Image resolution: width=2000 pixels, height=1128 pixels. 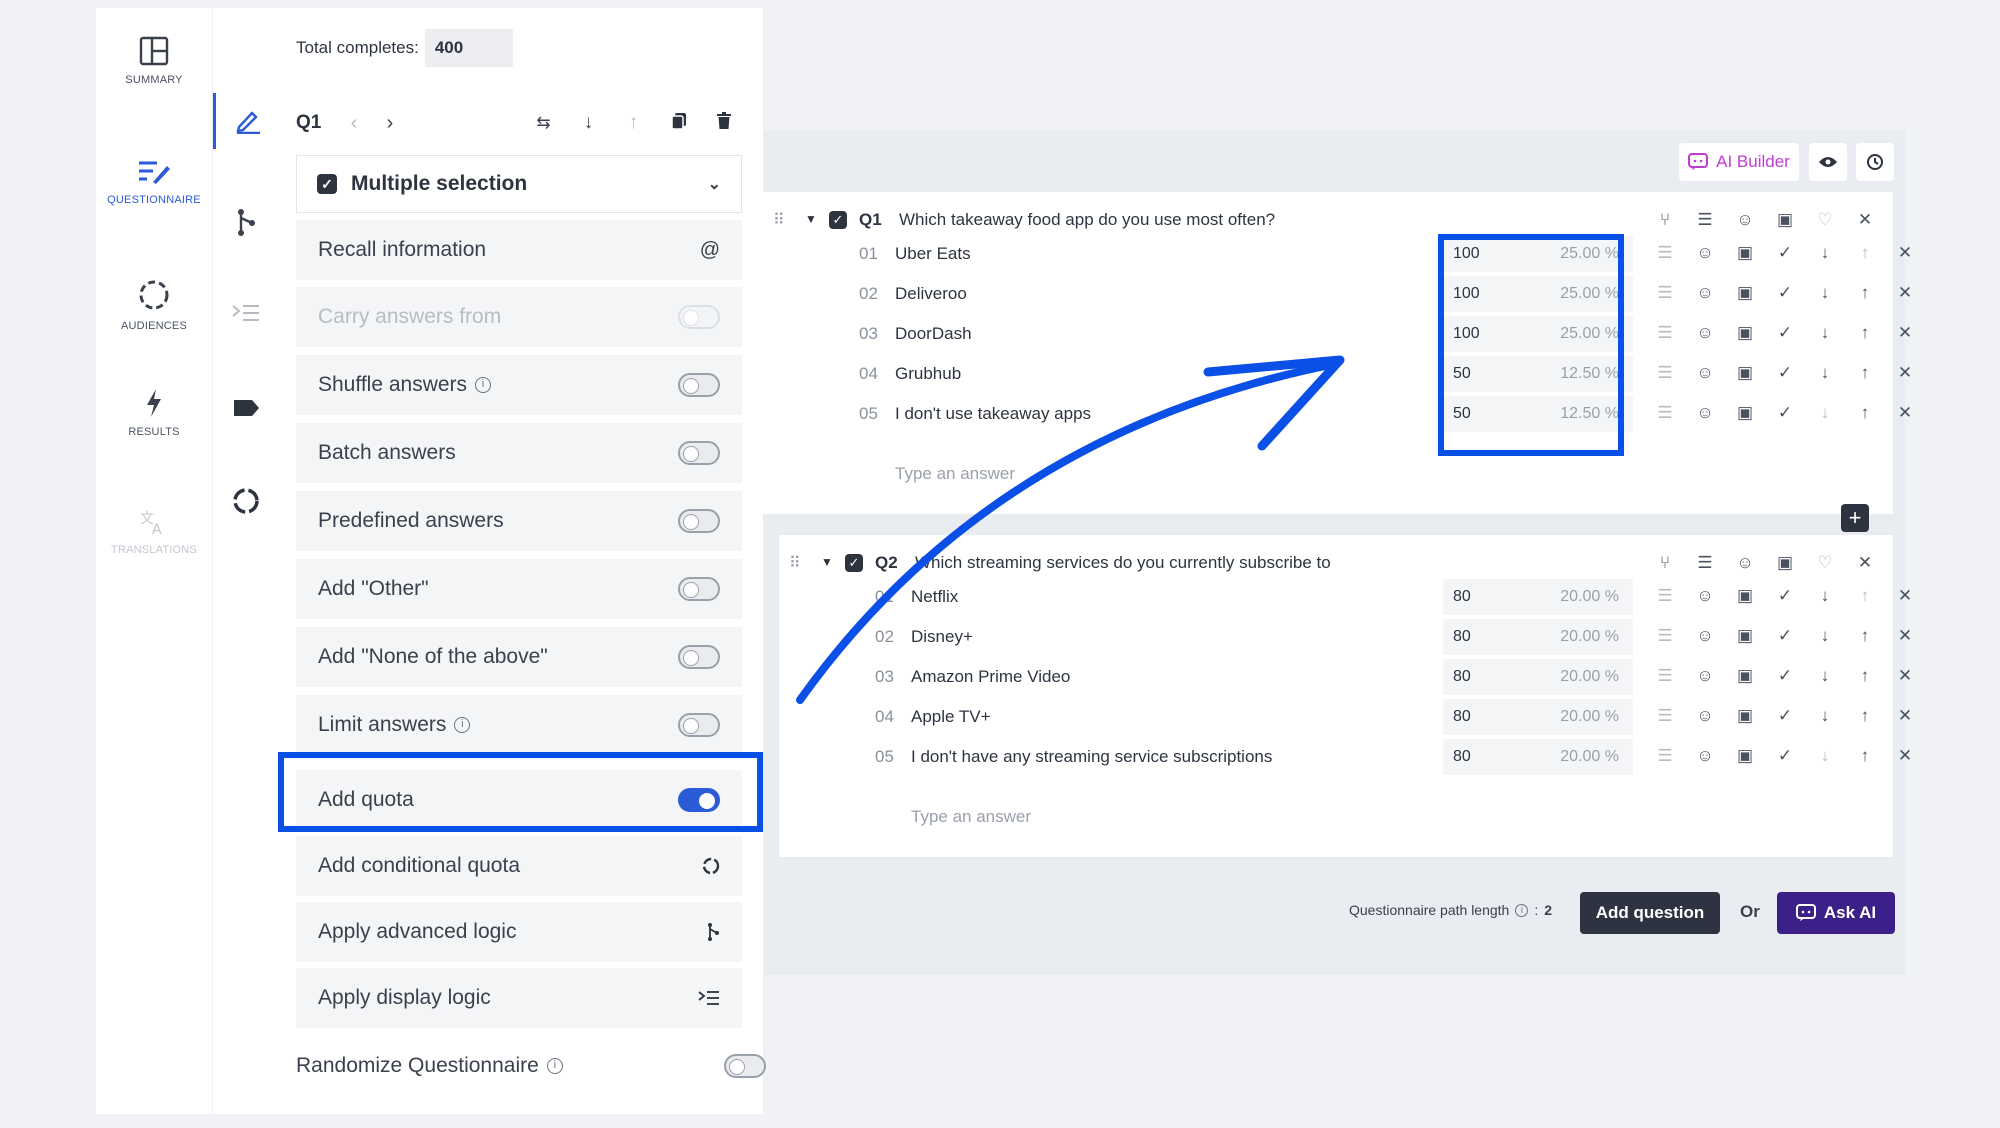 I want to click on answer-label: Apple TV+, so click(x=951, y=717).